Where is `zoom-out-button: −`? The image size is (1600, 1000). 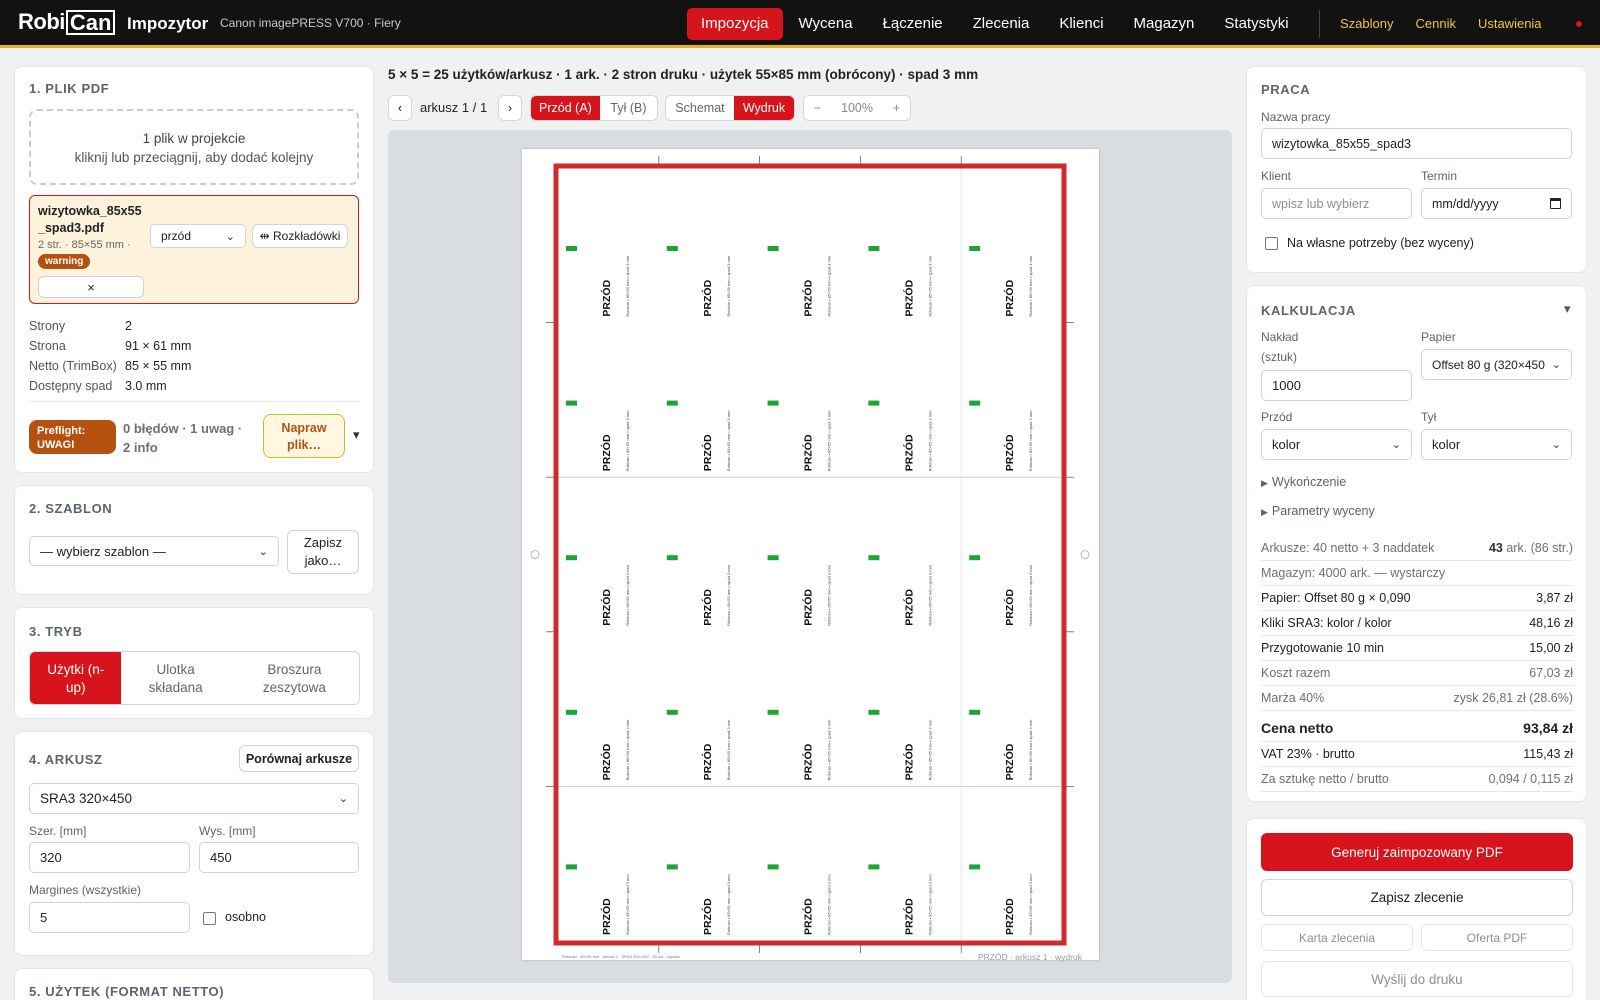
zoom-out-button: − is located at coordinates (817, 108).